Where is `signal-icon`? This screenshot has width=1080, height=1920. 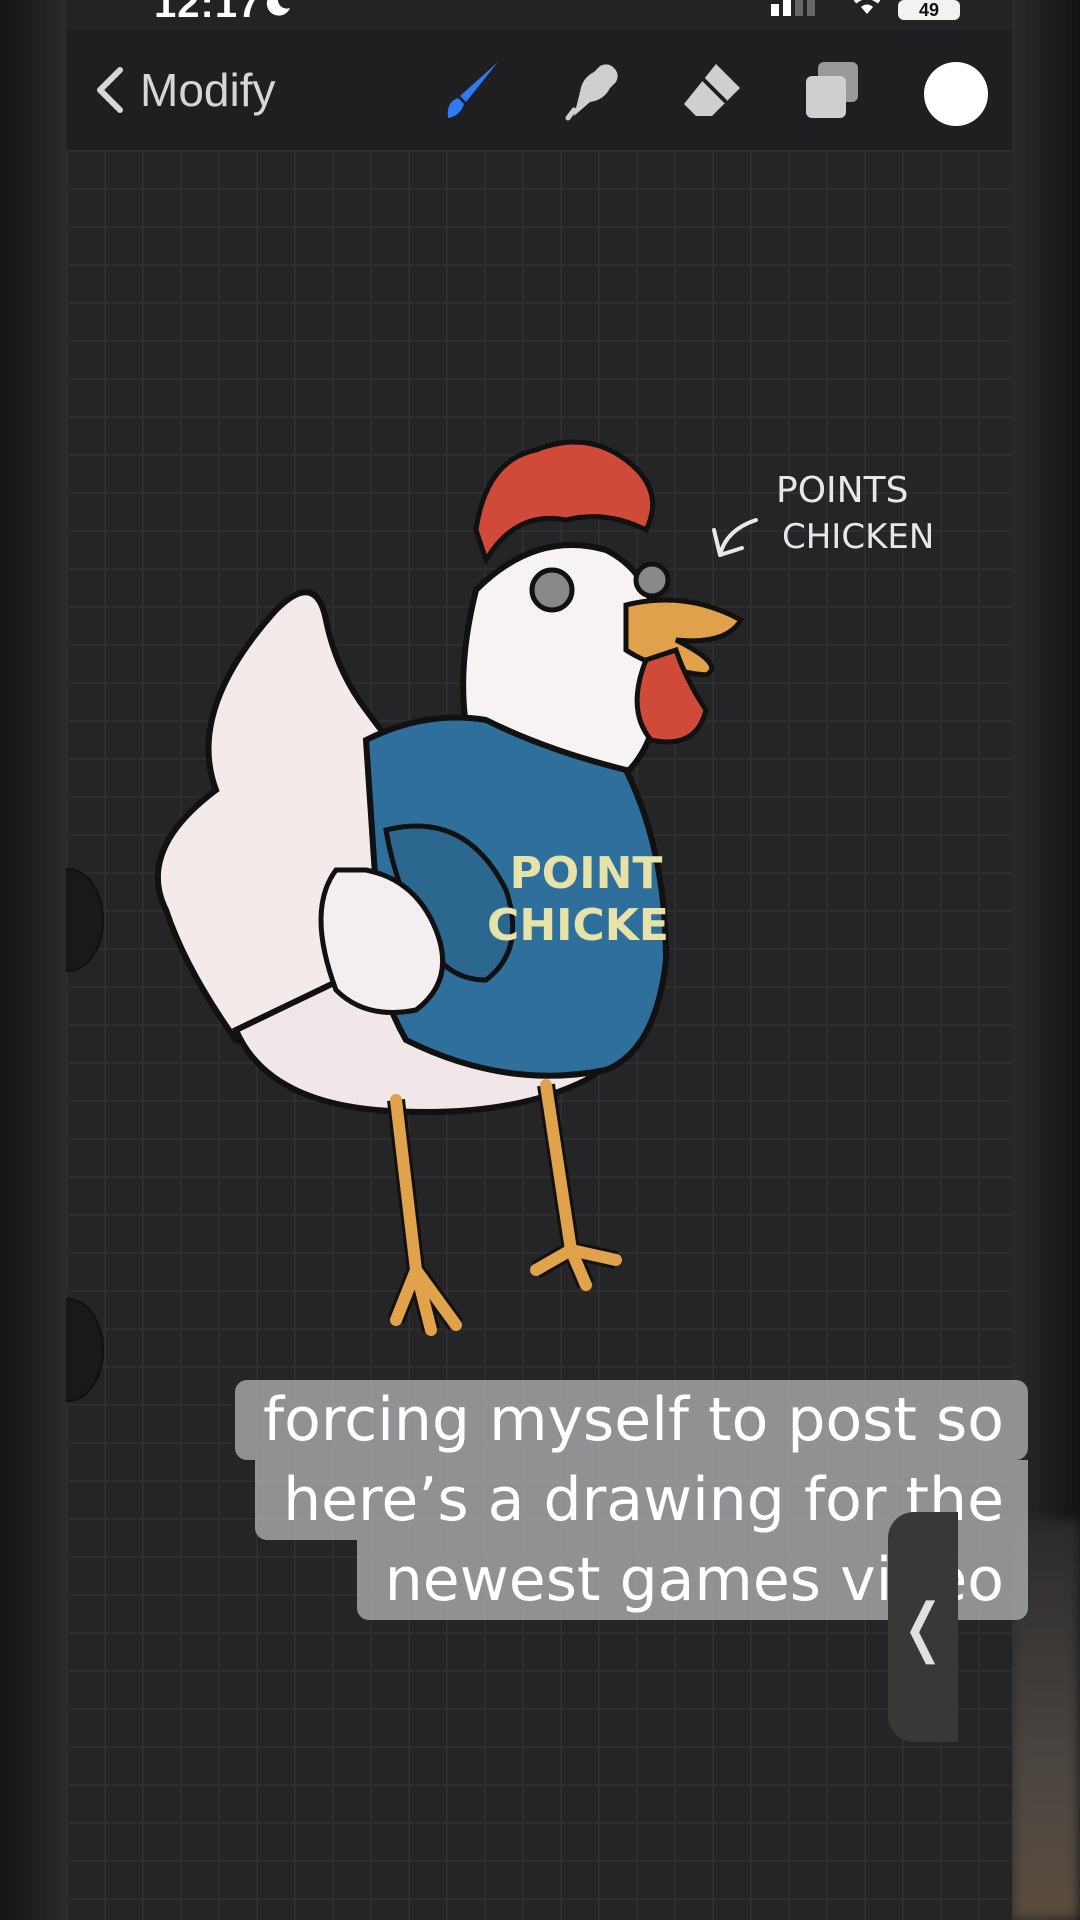
signal-icon is located at coordinates (793, 8).